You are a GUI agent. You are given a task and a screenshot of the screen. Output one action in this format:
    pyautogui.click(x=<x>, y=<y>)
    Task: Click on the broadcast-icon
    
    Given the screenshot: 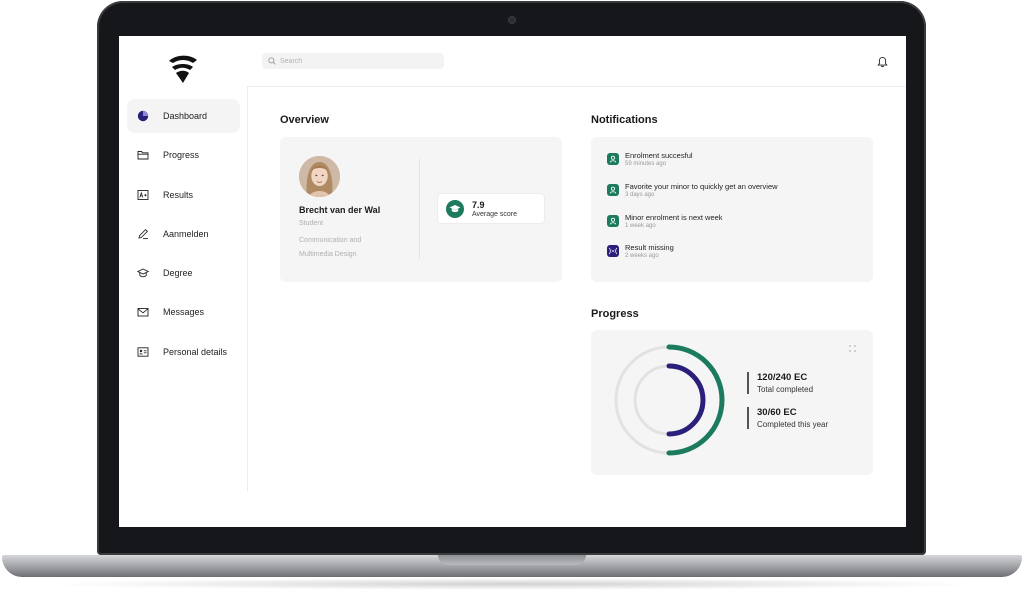 What is the action you would take?
    pyautogui.click(x=613, y=251)
    